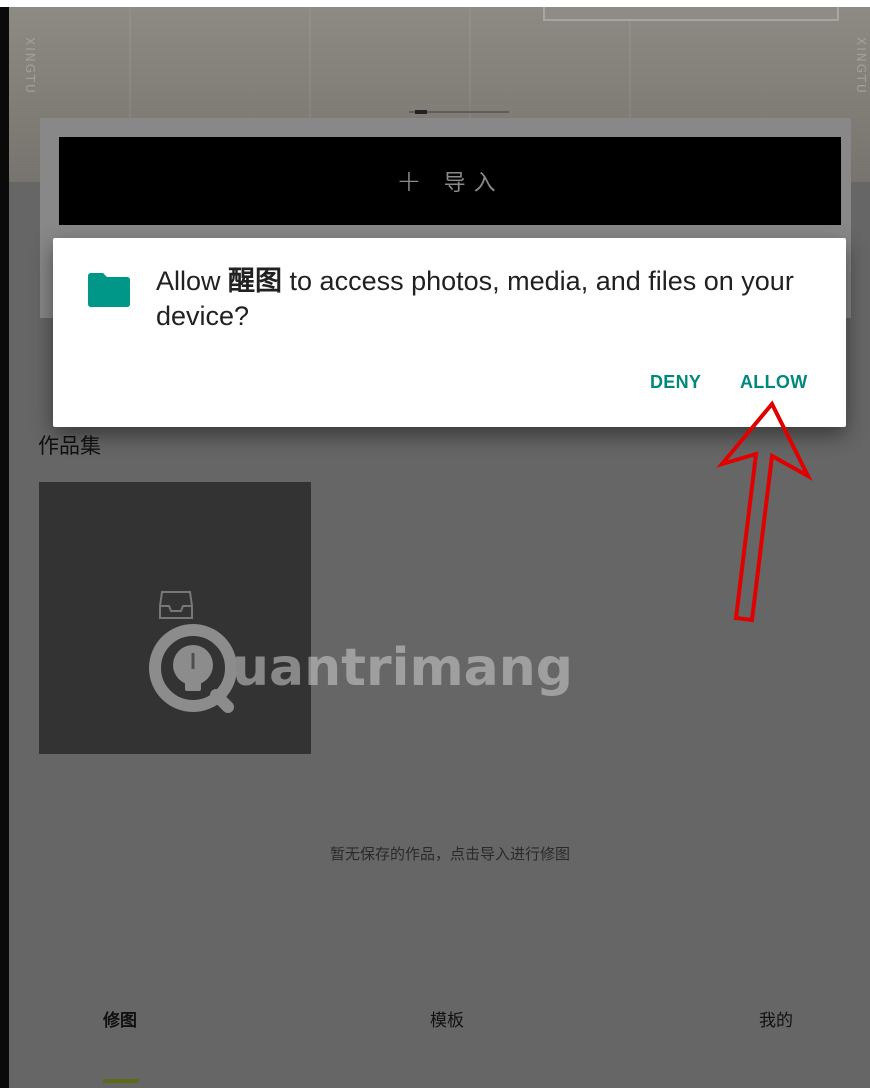 Image resolution: width=870 pixels, height=1088 pixels. Describe the element at coordinates (439, 1044) in the screenshot. I see `bottom-navigation: 修图 模板 我的` at that location.